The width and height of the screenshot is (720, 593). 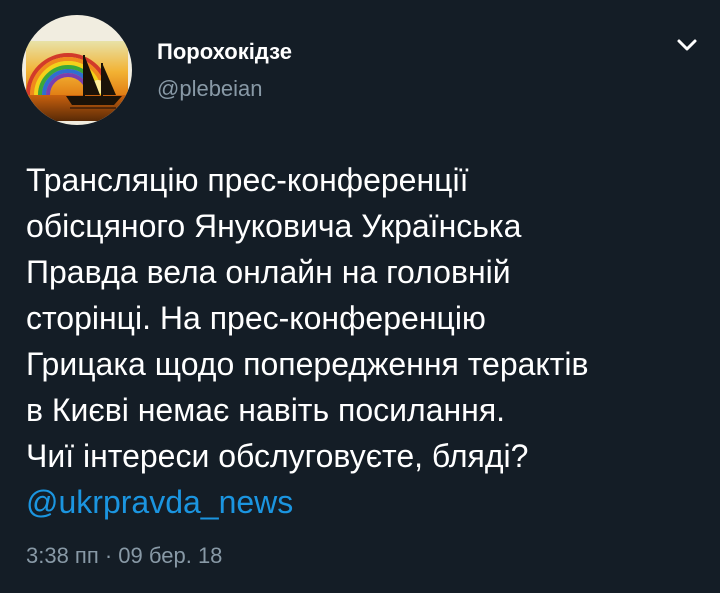 I want to click on tweet-text-line: Чиї інтереси обслуговуєте, бляді?, so click(x=277, y=456).